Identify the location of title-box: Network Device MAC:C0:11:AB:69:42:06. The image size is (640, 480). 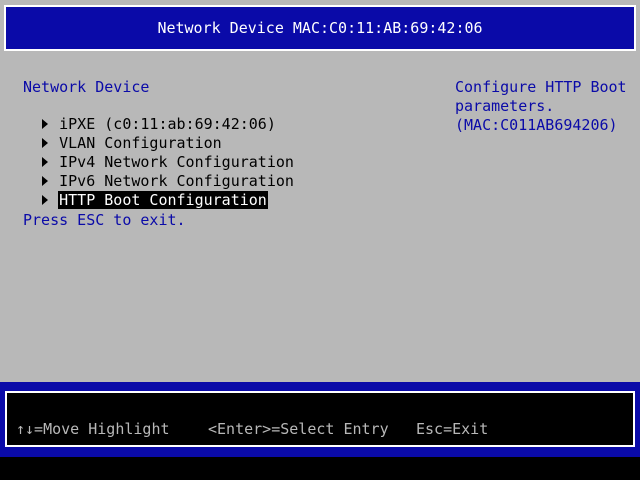
(320, 28).